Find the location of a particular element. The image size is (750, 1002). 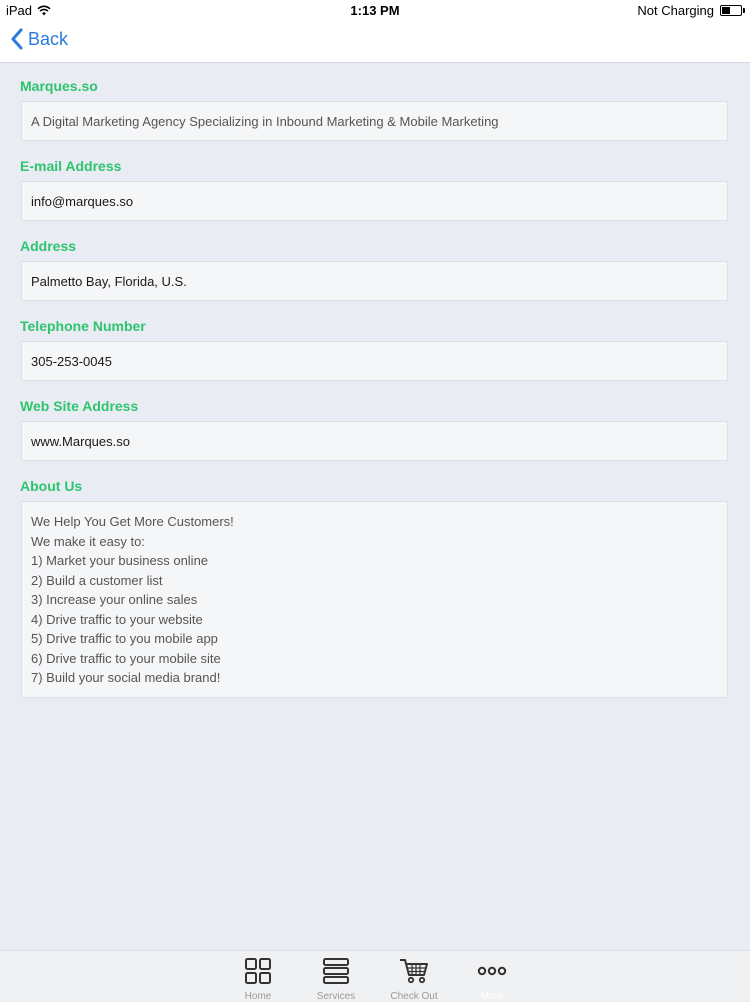

email-label: E-mail Address is located at coordinates (71, 166).